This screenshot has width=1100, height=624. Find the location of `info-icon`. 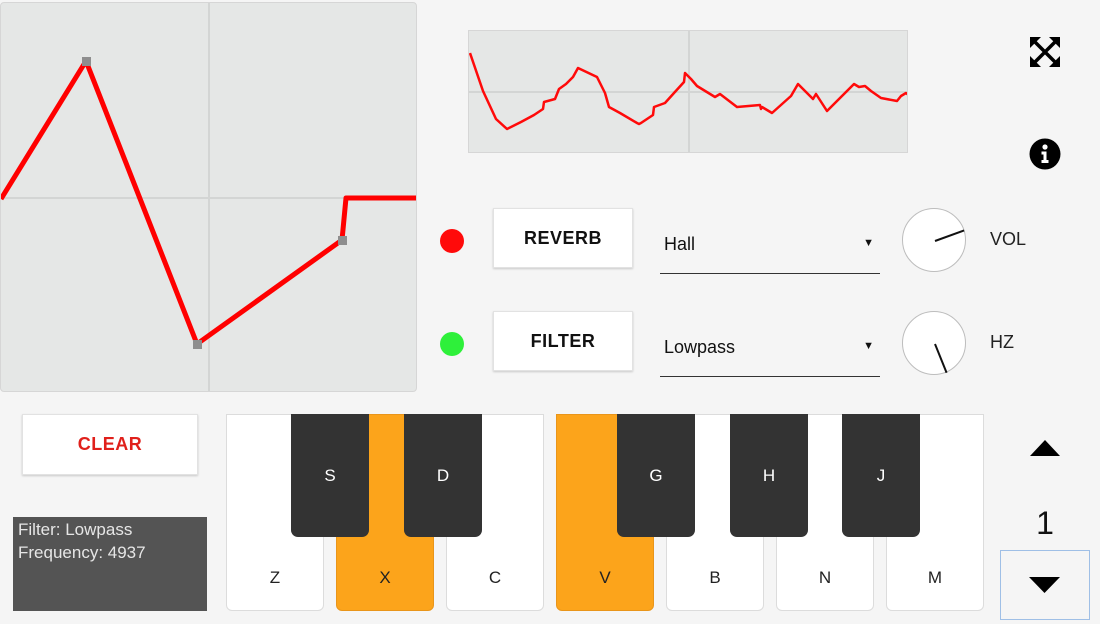

info-icon is located at coordinates (1045, 154).